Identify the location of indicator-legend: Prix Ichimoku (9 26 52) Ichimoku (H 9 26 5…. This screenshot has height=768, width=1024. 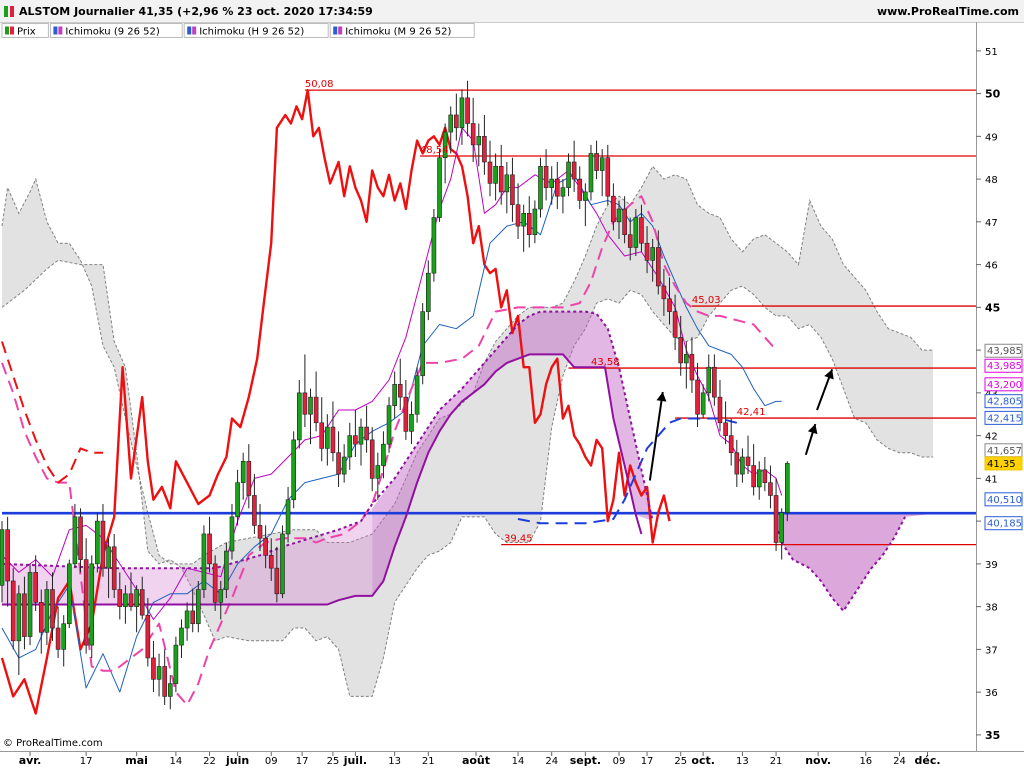
(238, 30).